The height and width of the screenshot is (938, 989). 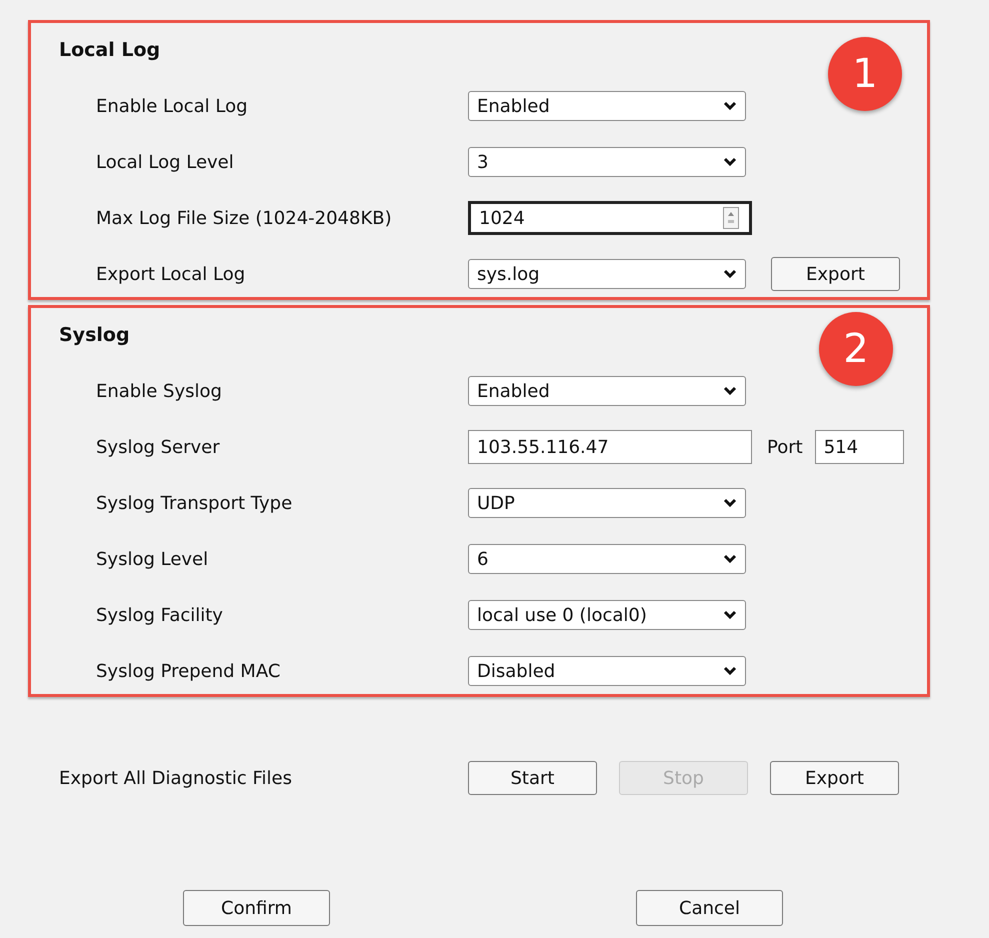 What do you see at coordinates (195, 503) in the screenshot?
I see `field-label: Syslog Transport Type` at bounding box center [195, 503].